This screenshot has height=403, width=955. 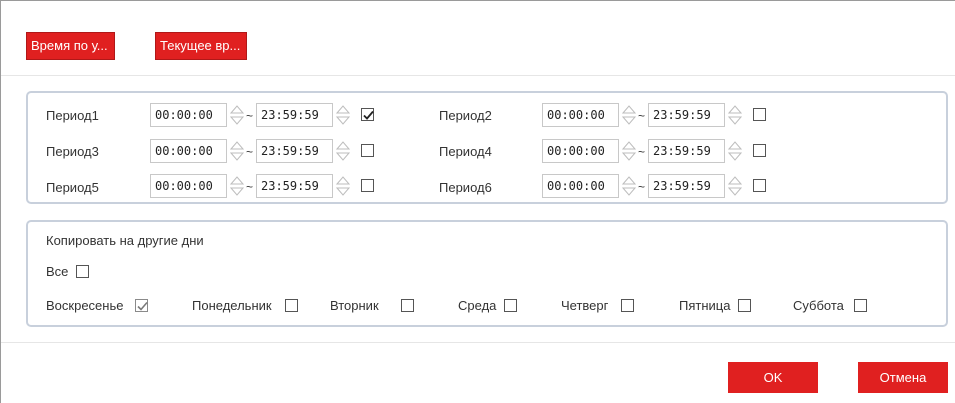 What do you see at coordinates (82, 271) in the screenshot?
I see `all-days-checkbox` at bounding box center [82, 271].